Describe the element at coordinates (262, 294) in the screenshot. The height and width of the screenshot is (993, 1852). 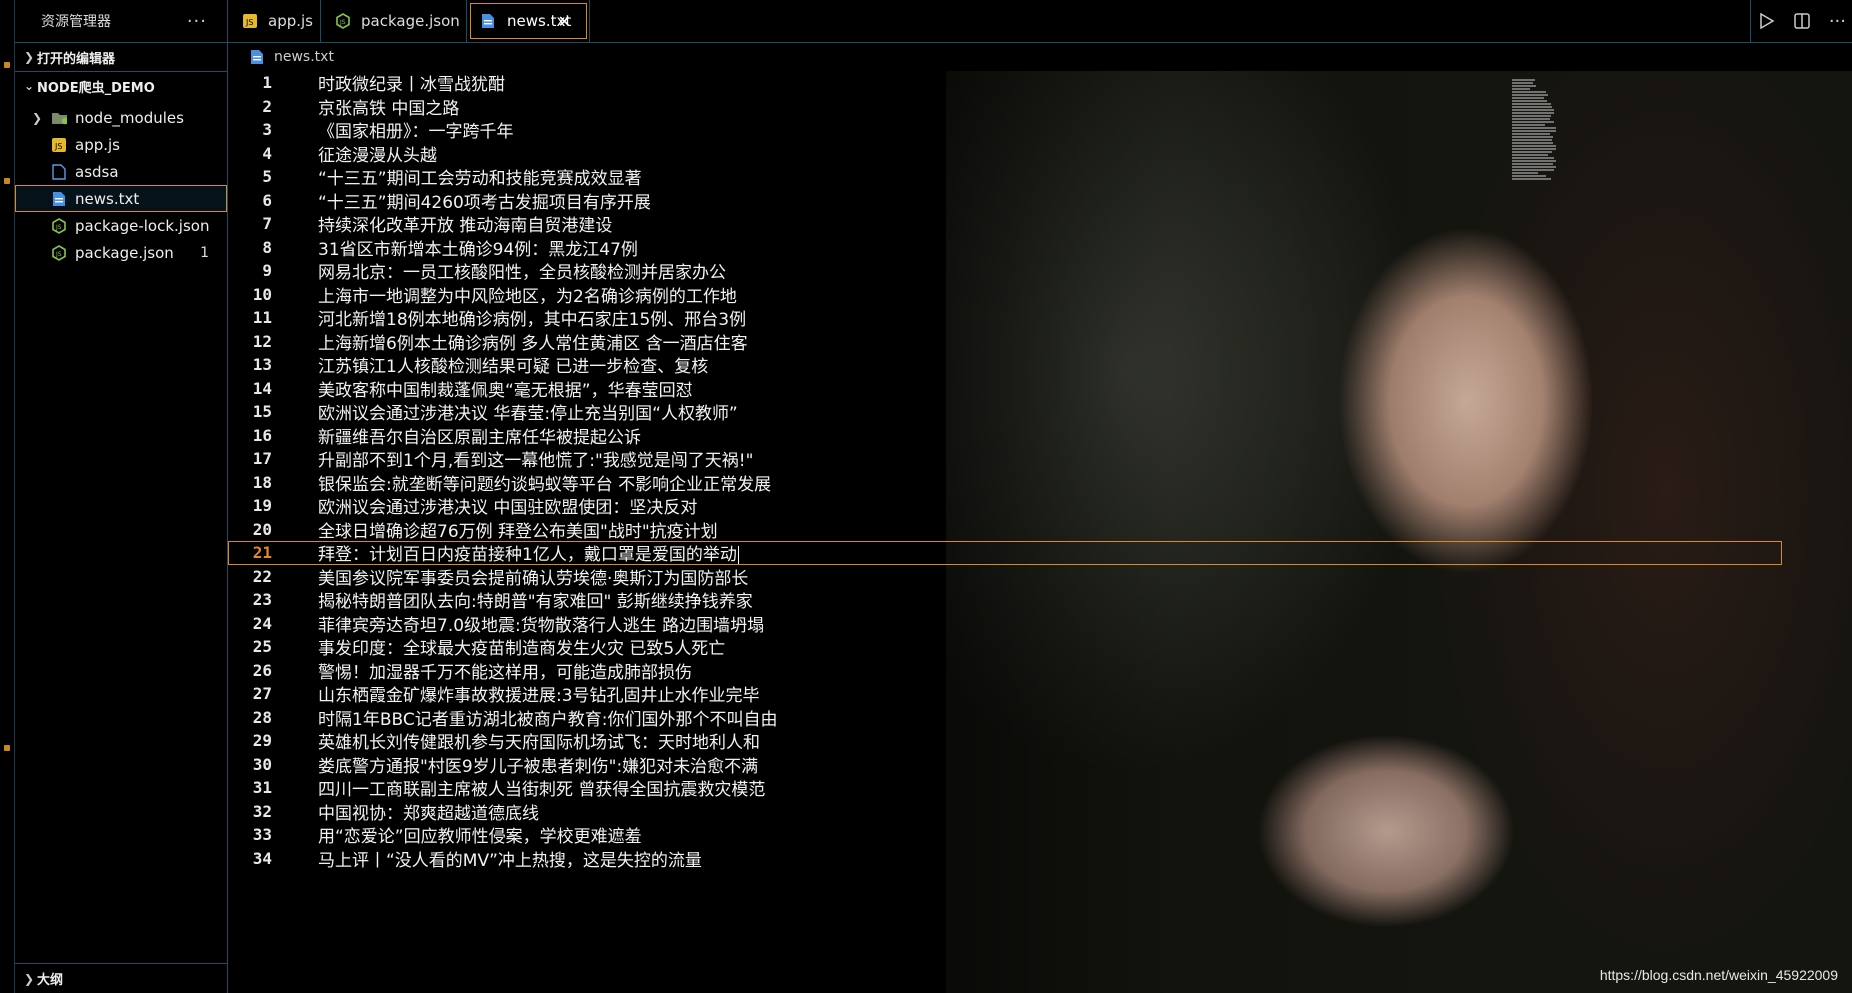
I see `line-number: 10` at that location.